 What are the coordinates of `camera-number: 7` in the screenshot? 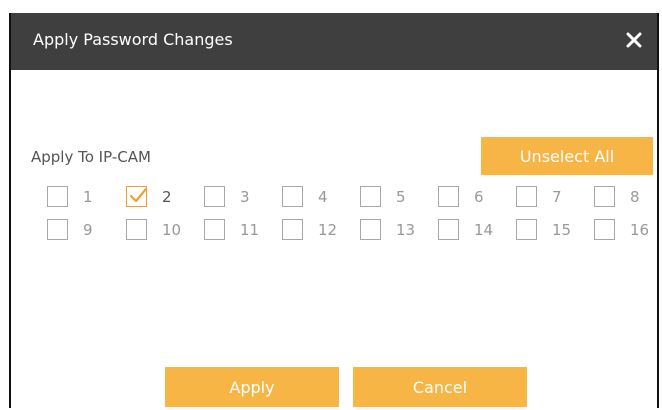 It's located at (557, 196).